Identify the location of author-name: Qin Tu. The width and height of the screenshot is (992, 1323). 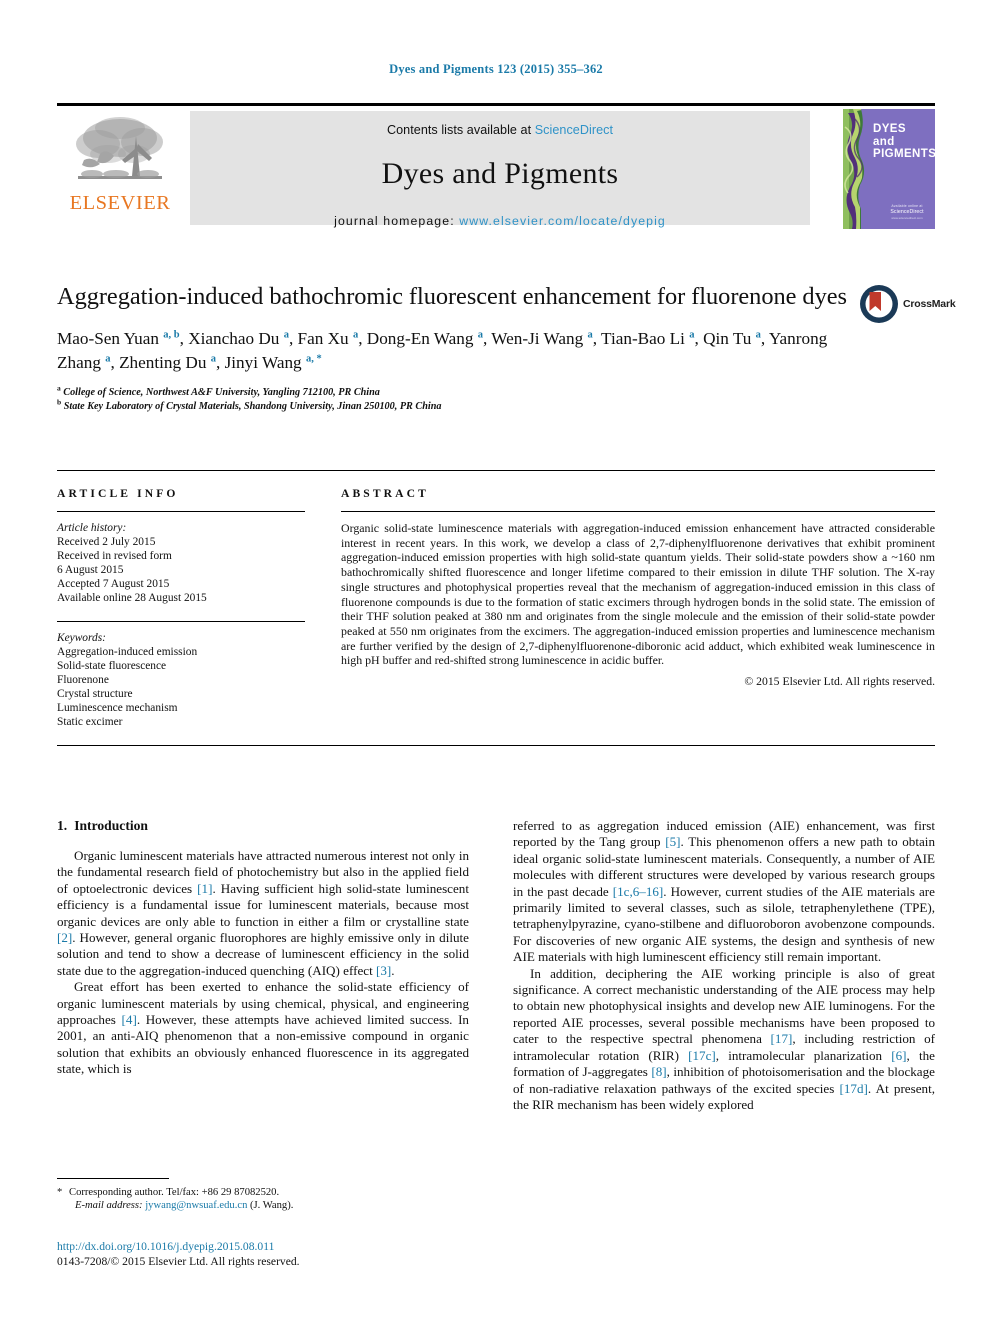
(729, 338).